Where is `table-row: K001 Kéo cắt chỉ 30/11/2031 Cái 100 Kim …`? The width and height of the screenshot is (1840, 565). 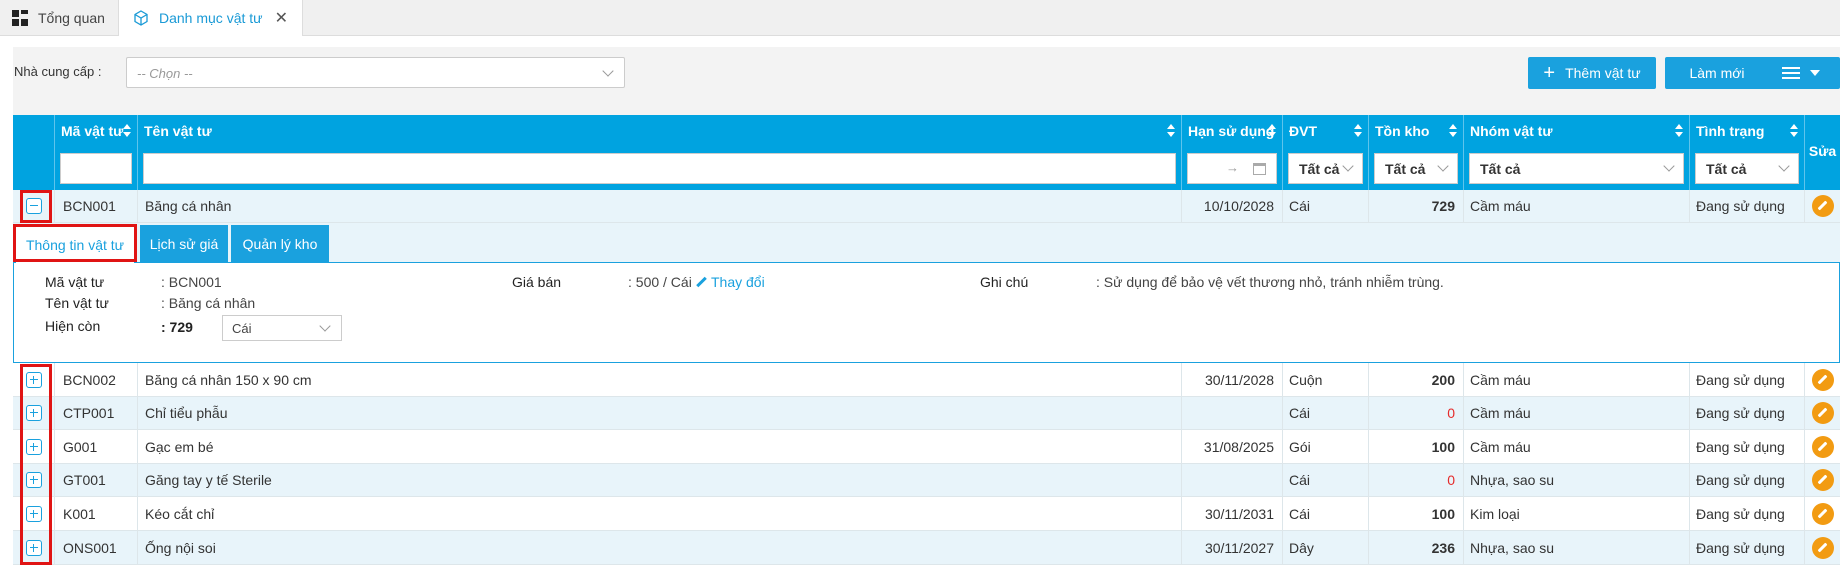
table-row: K001 Kéo cắt chỉ 30/11/2031 Cái 100 Kim … is located at coordinates (926, 514).